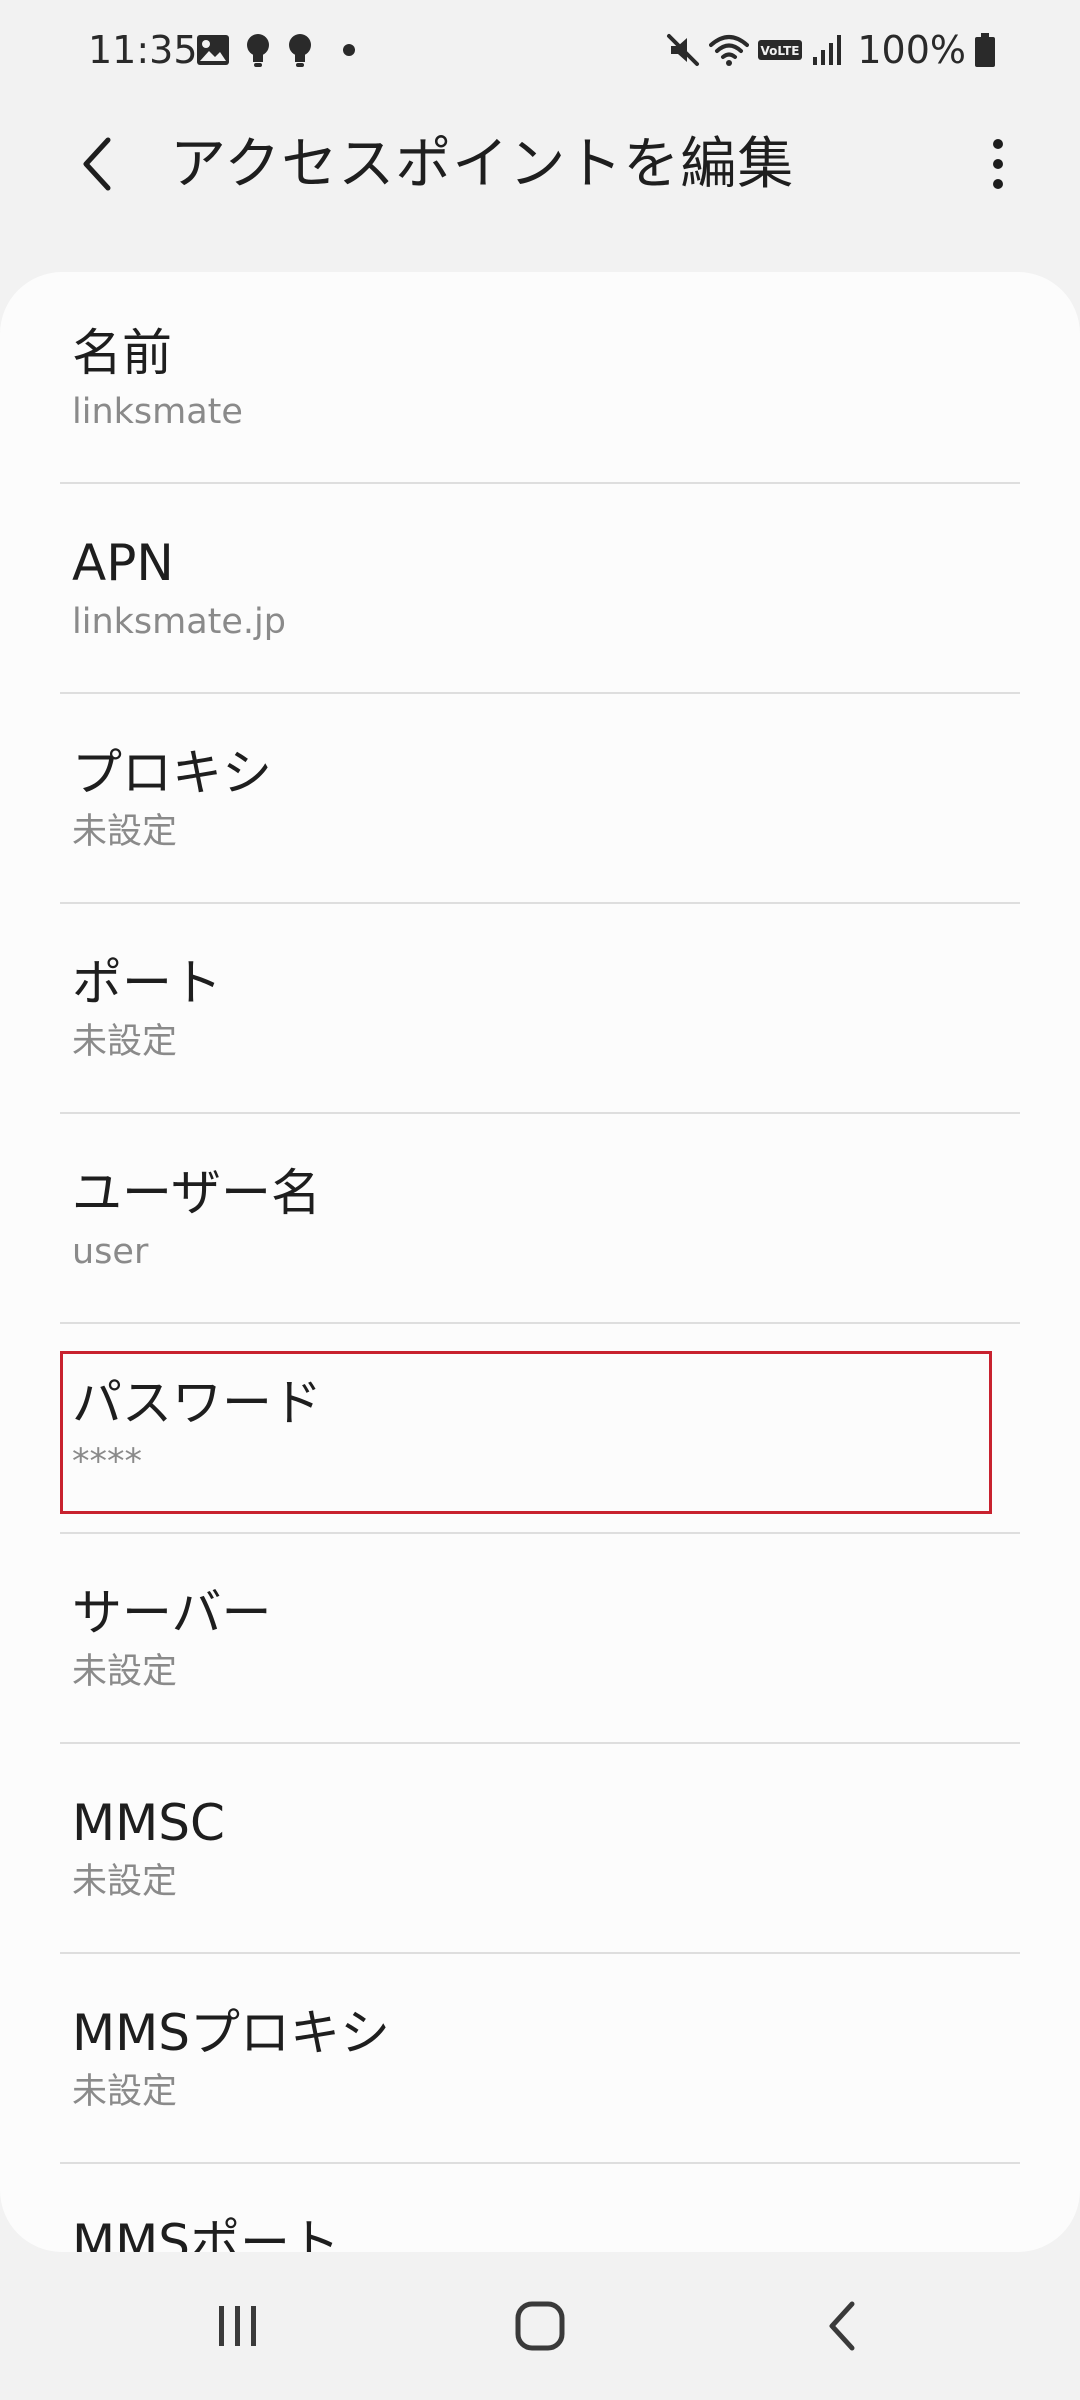  What do you see at coordinates (172, 773) in the screenshot?
I see `setting-title: プロキシ` at bounding box center [172, 773].